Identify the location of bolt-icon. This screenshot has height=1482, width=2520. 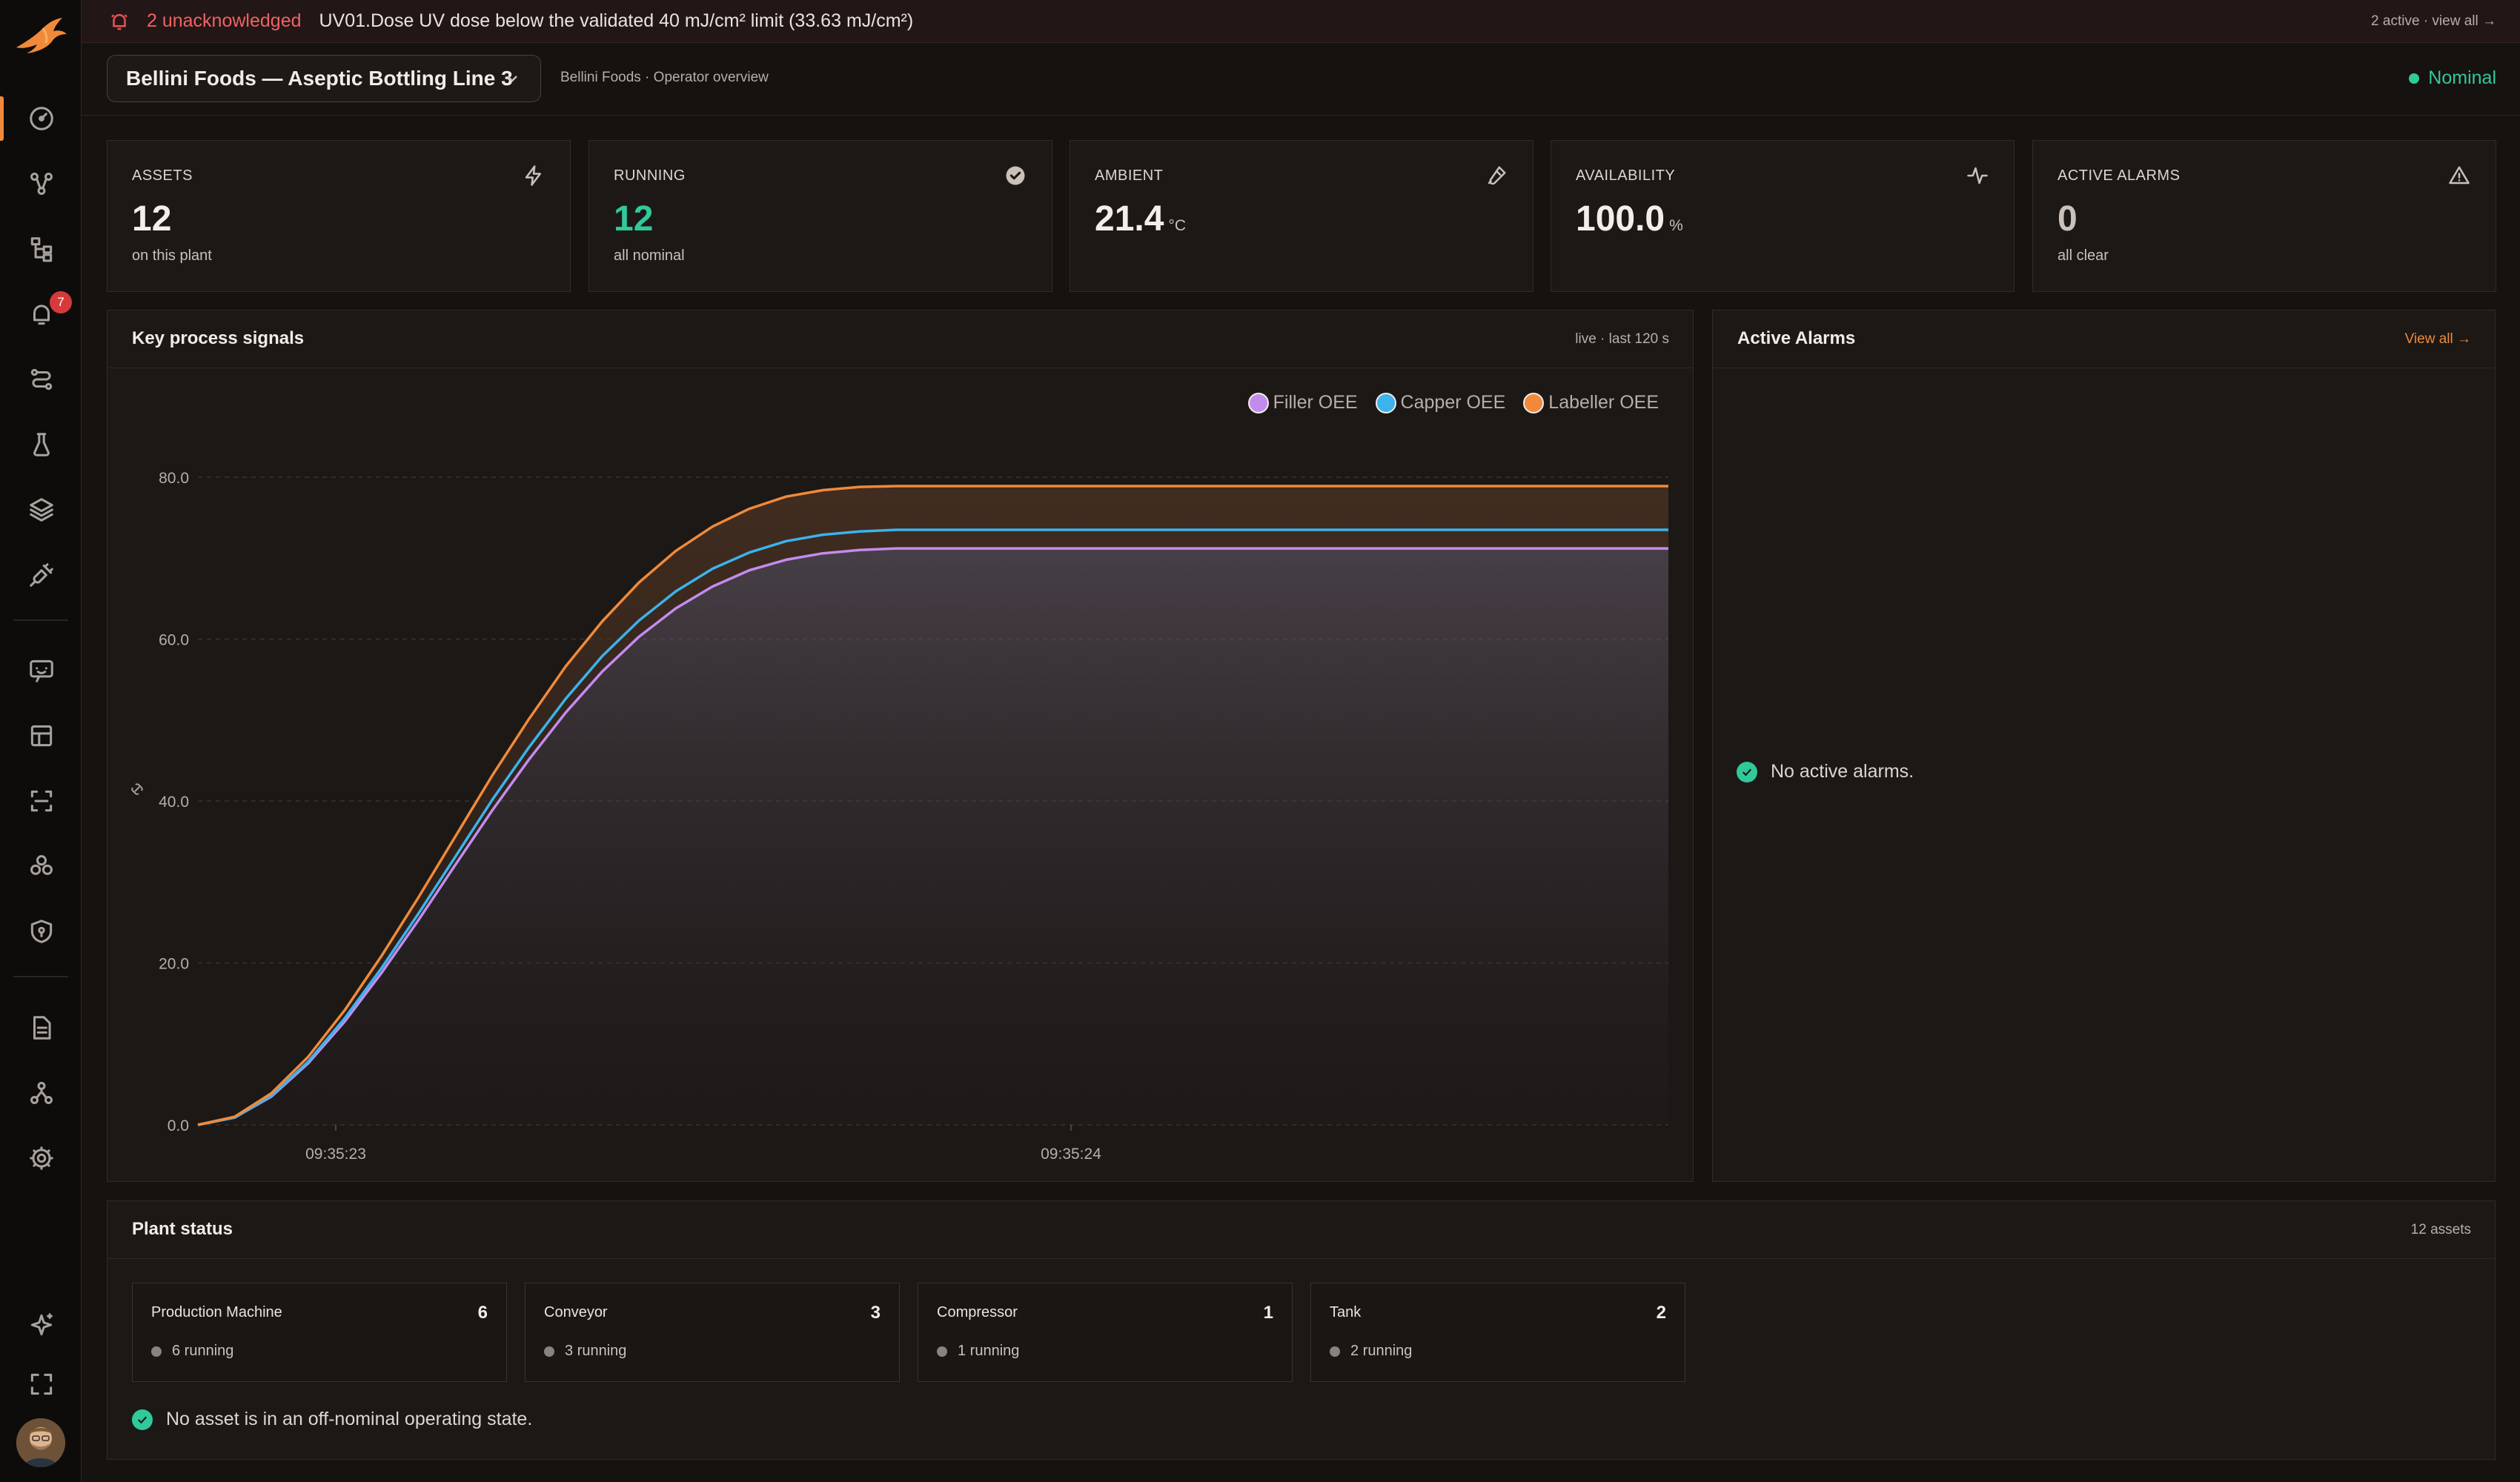
(534, 176).